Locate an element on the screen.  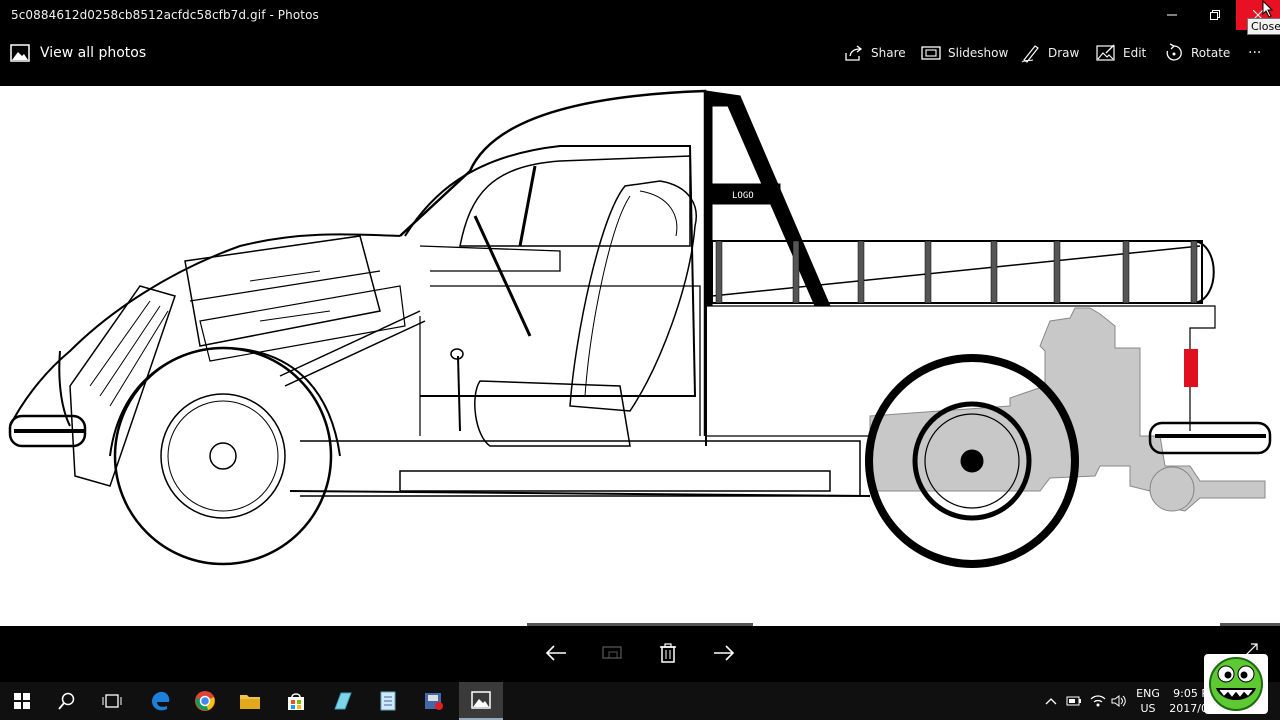
chrome-taskbar-button is located at coordinates (205, 701).